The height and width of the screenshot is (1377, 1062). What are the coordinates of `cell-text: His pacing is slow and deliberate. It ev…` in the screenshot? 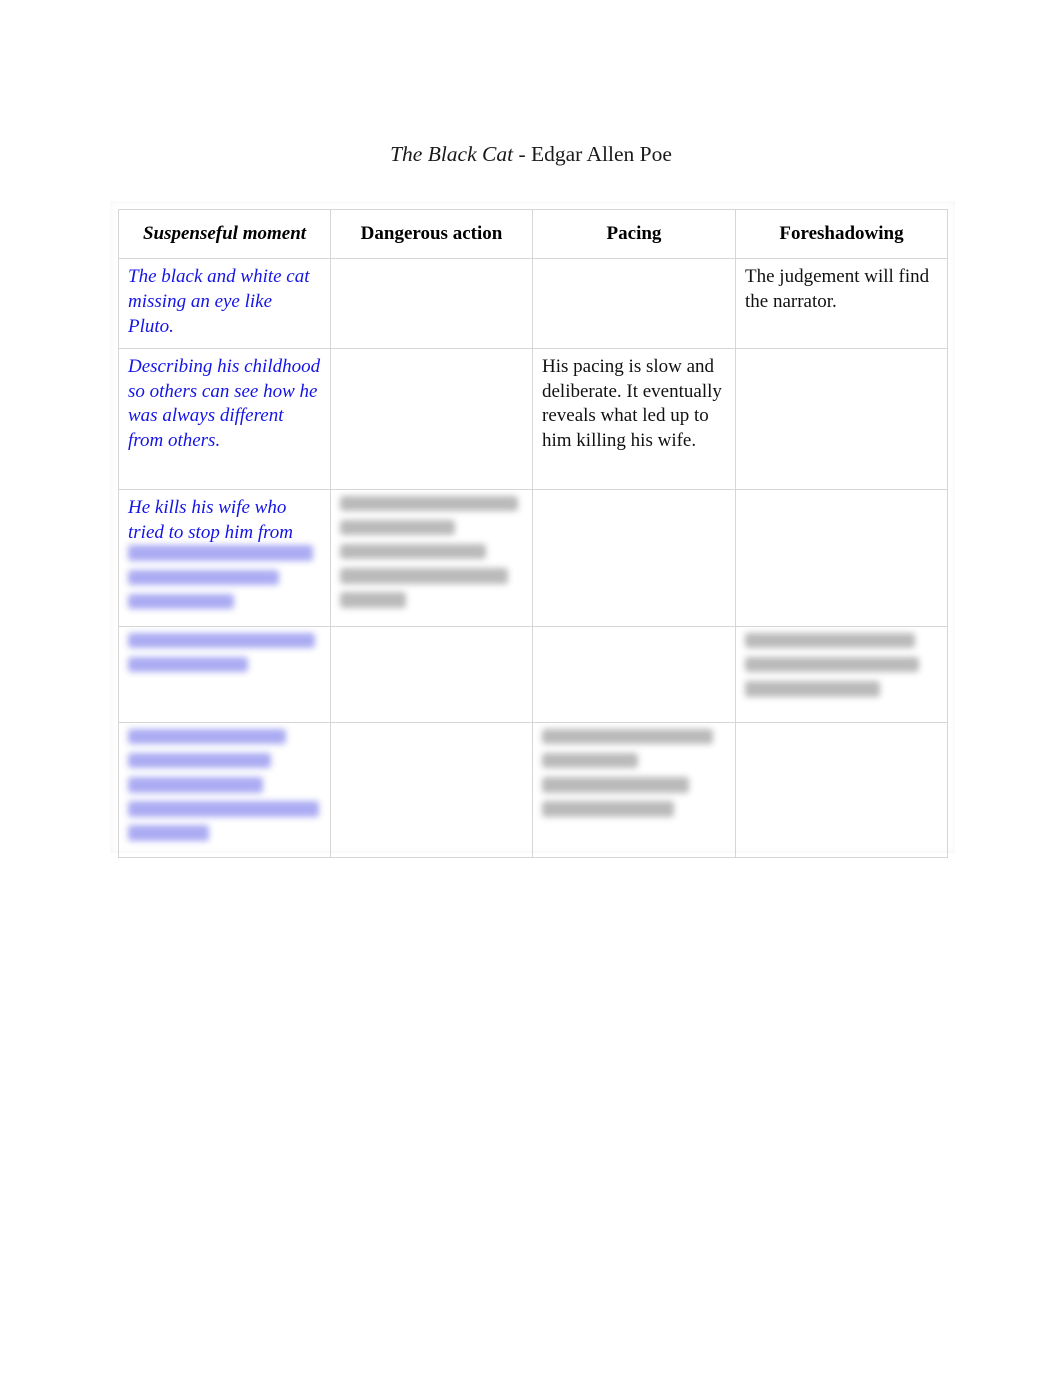 It's located at (634, 403).